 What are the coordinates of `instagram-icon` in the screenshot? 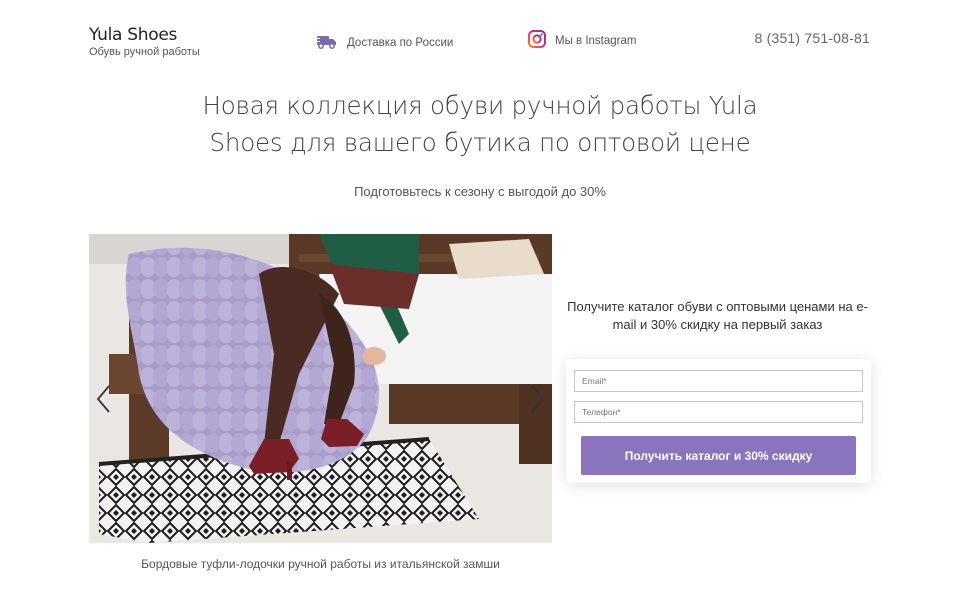 It's located at (537, 40).